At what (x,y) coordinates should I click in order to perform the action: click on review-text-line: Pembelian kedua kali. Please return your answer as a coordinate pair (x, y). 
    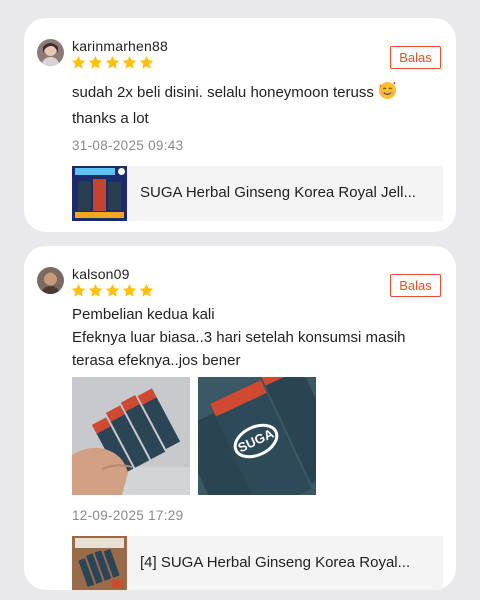
    Looking at the image, I should click on (143, 314).